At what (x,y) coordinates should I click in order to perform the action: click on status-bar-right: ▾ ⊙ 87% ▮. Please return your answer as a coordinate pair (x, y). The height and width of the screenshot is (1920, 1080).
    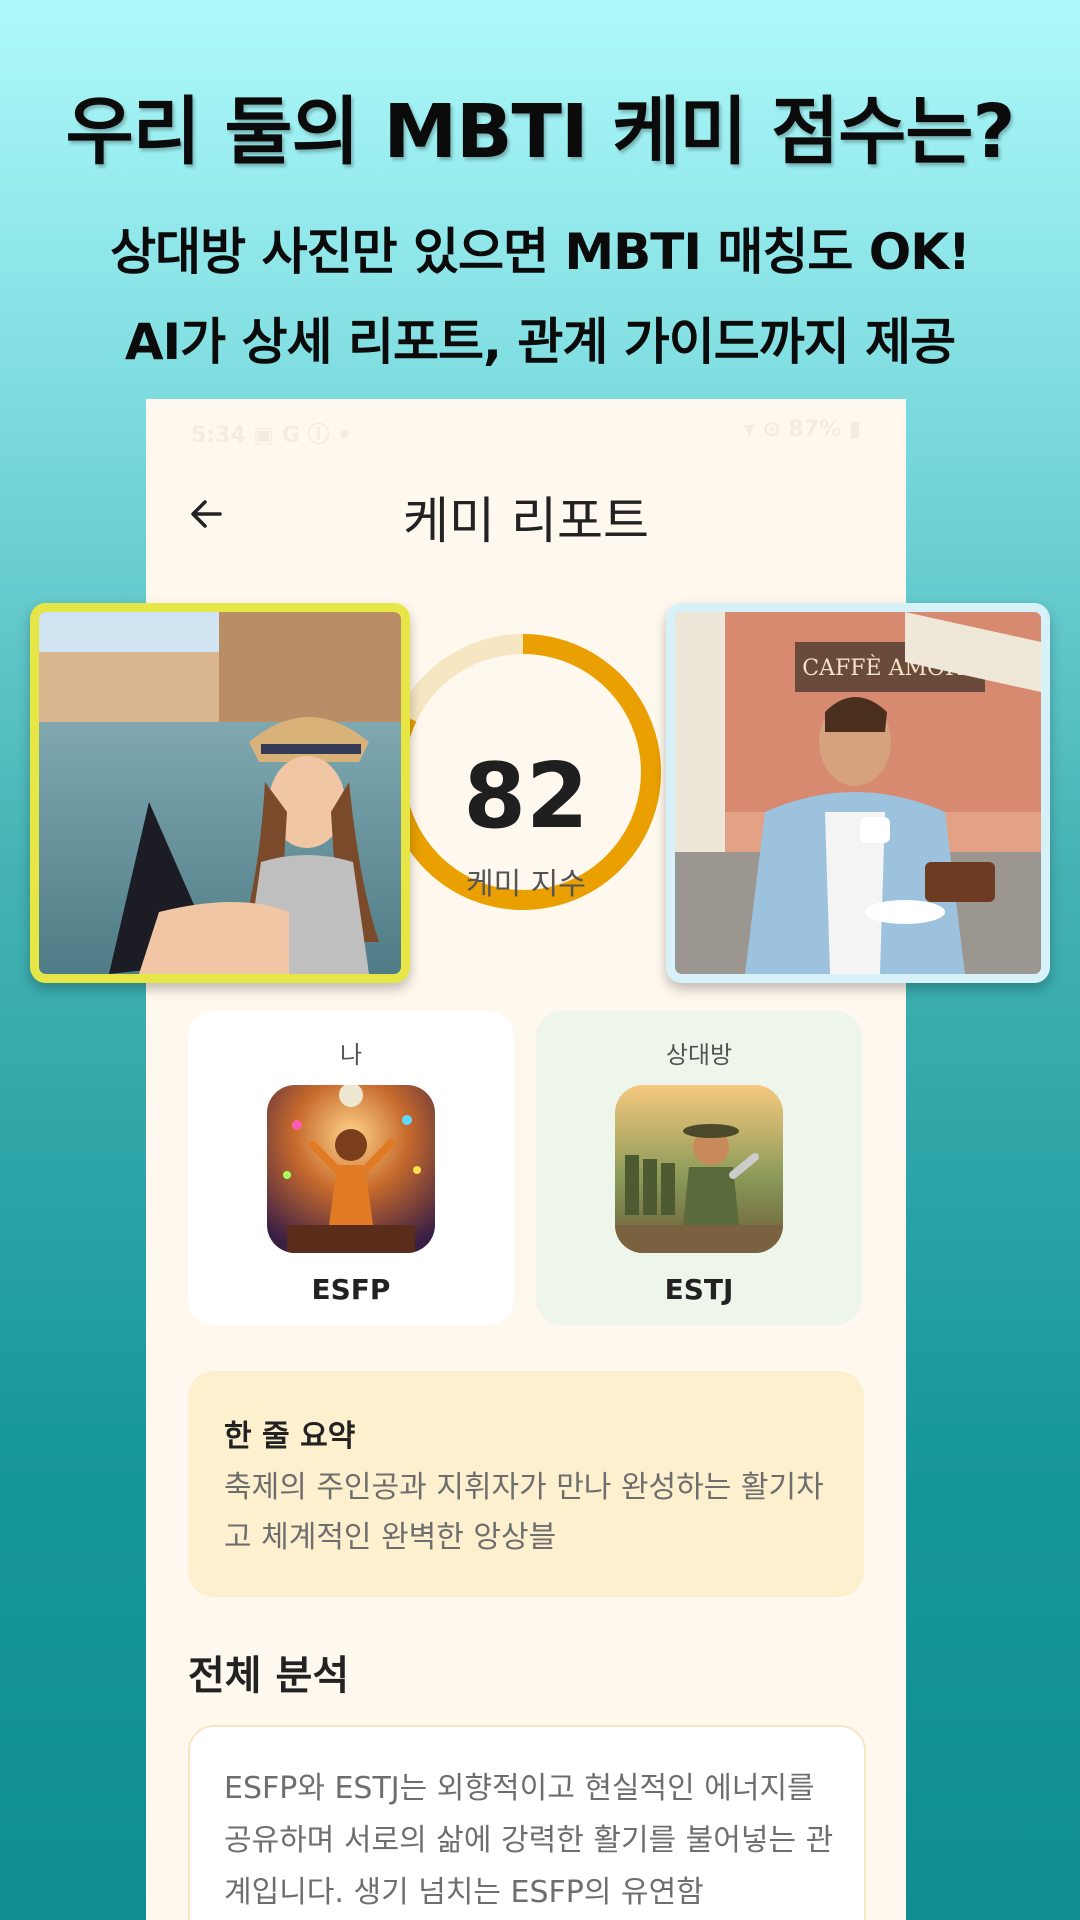
    Looking at the image, I should click on (802, 429).